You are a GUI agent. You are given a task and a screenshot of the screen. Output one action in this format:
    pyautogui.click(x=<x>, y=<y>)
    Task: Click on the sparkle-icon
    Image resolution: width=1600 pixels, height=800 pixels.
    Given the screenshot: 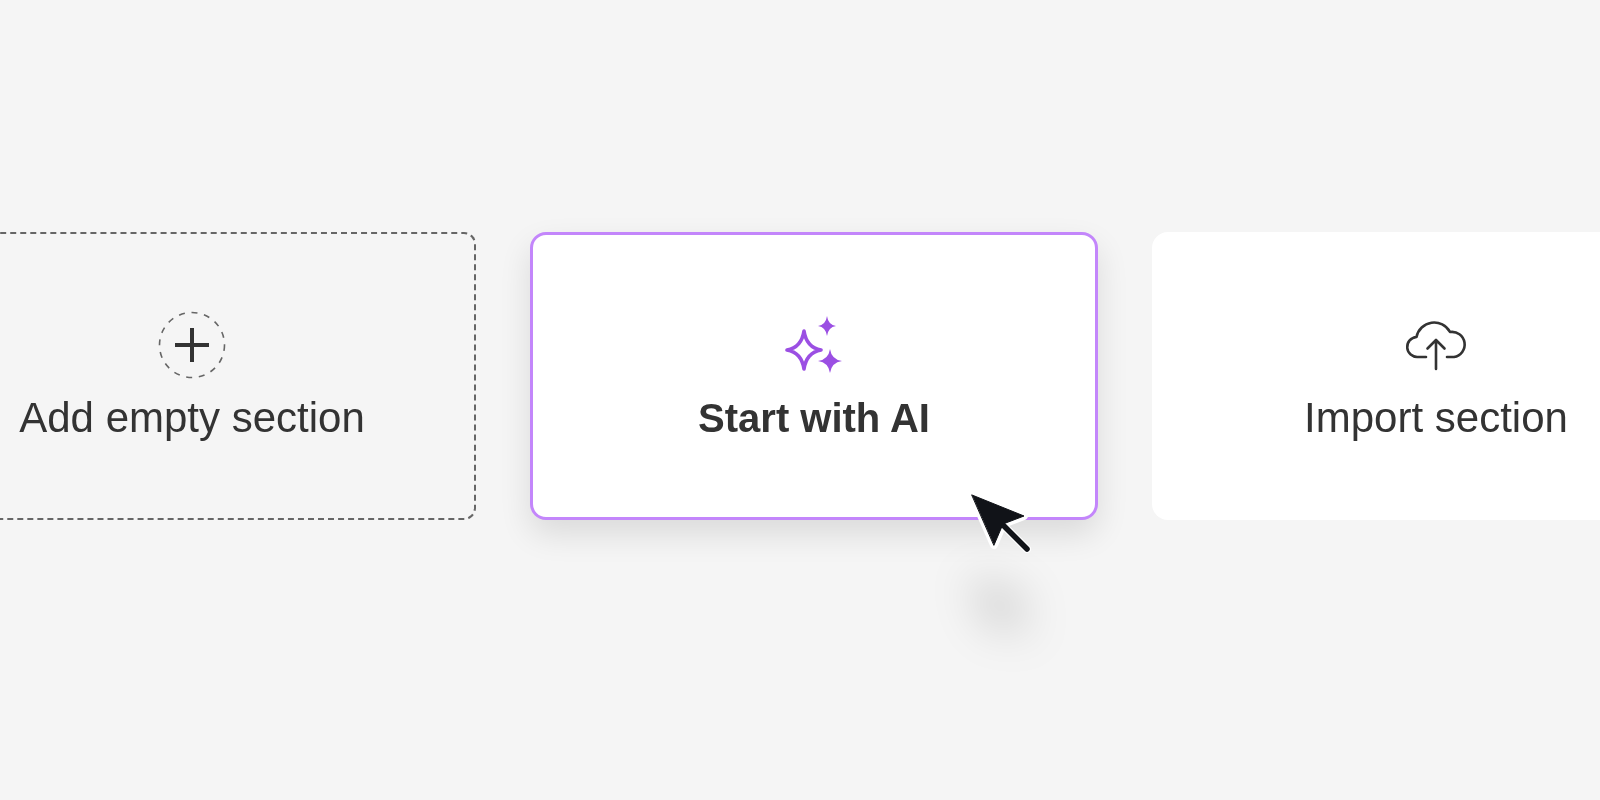 What is the action you would take?
    pyautogui.click(x=814, y=345)
    